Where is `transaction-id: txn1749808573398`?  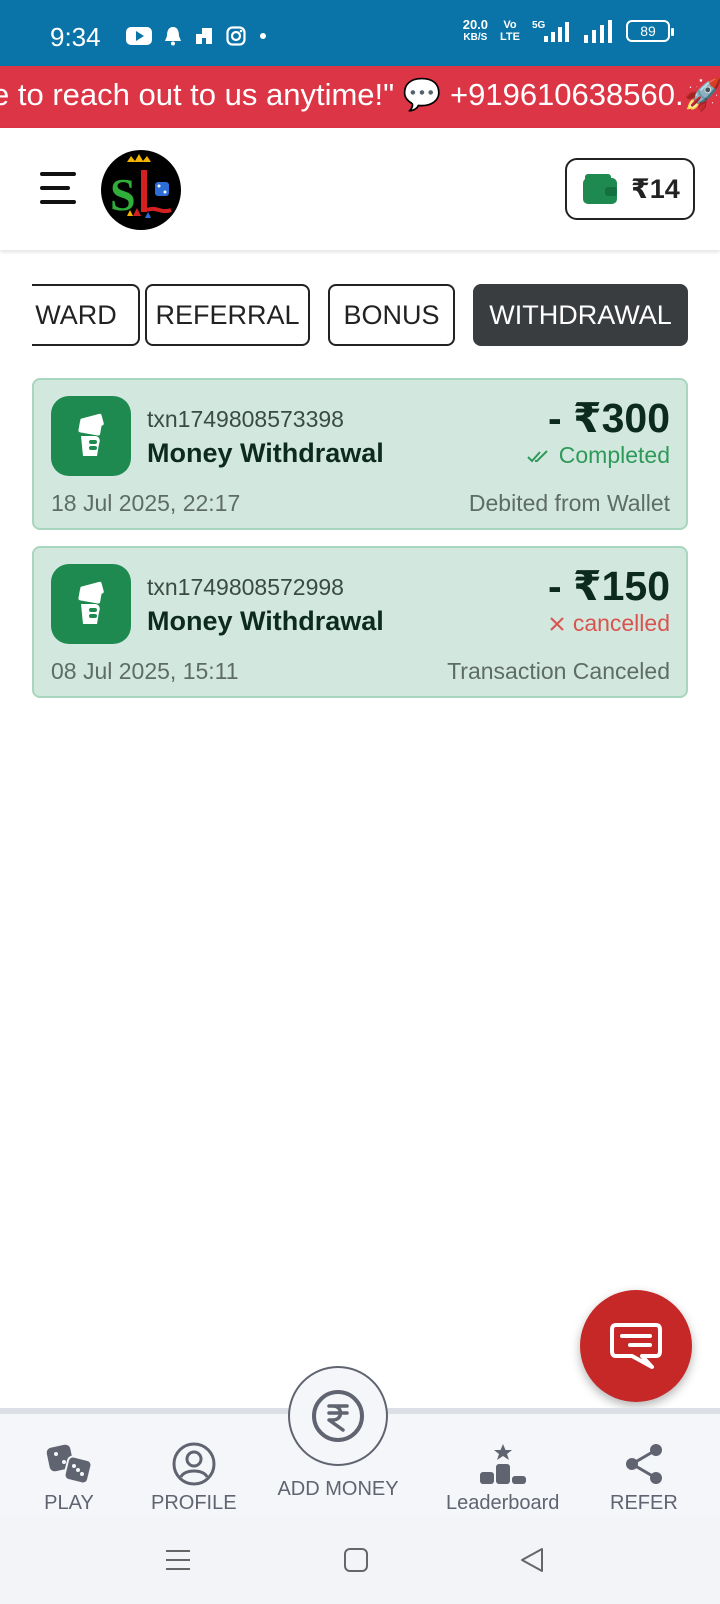 transaction-id: txn1749808573398 is located at coordinates (245, 419).